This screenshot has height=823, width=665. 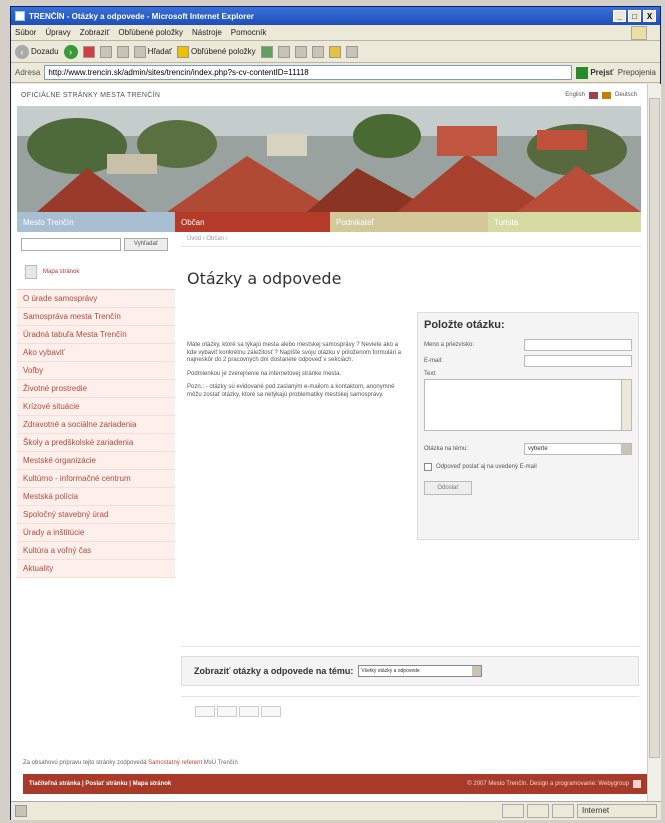 I want to click on lang-deutsch: Deutsch, so click(x=626, y=95).